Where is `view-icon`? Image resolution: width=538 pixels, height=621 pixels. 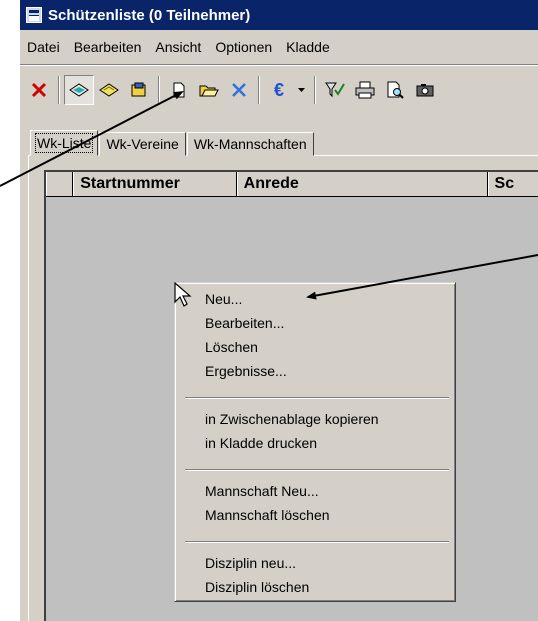 view-icon is located at coordinates (79, 90).